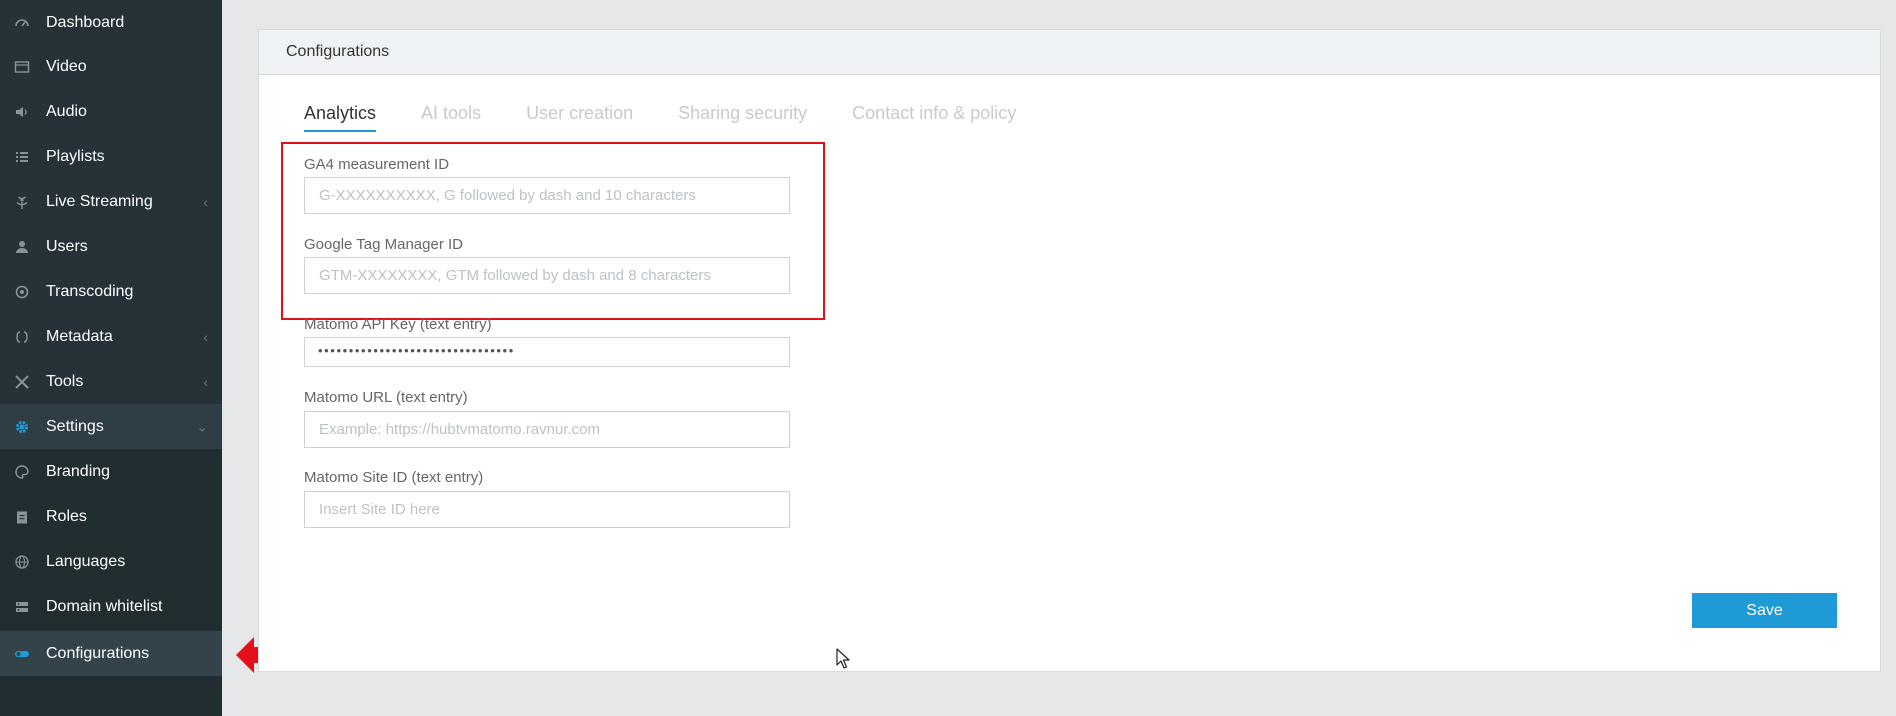 The height and width of the screenshot is (716, 1896). What do you see at coordinates (75, 156) in the screenshot?
I see `sidebar-item-label: Playlists` at bounding box center [75, 156].